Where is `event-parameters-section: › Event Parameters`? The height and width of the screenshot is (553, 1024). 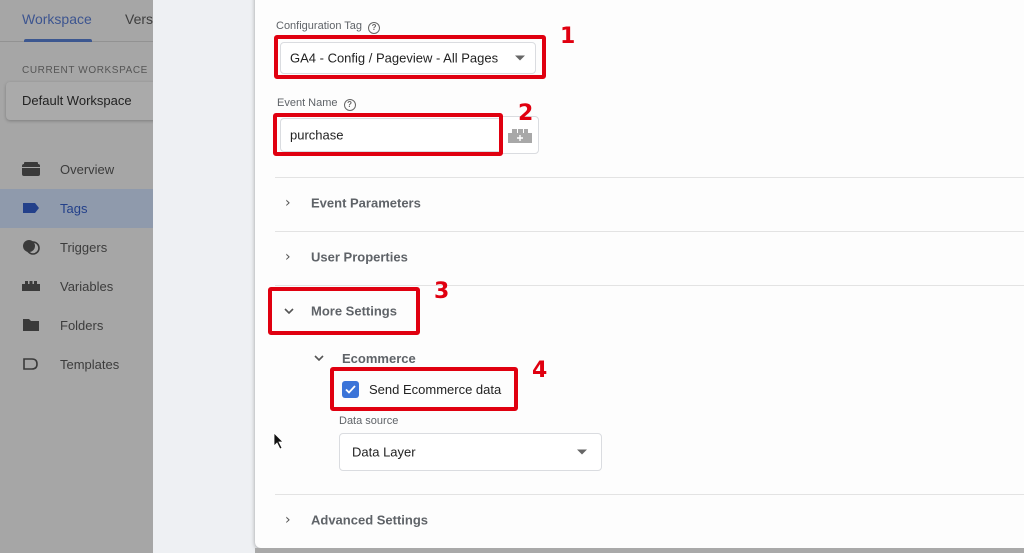
event-parameters-section: › Event Parameters is located at coordinates (425, 203).